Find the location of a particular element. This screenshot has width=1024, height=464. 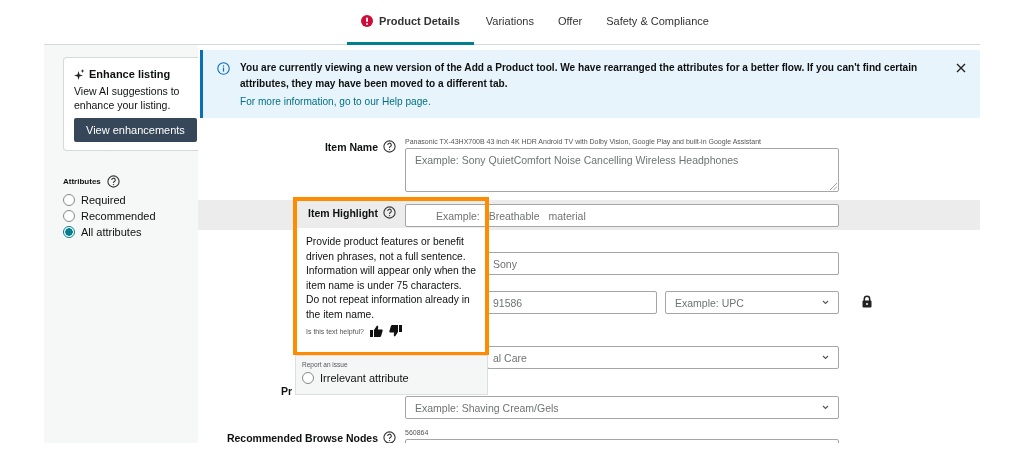

input-field: Example: Breathable material is located at coordinates (622, 215).